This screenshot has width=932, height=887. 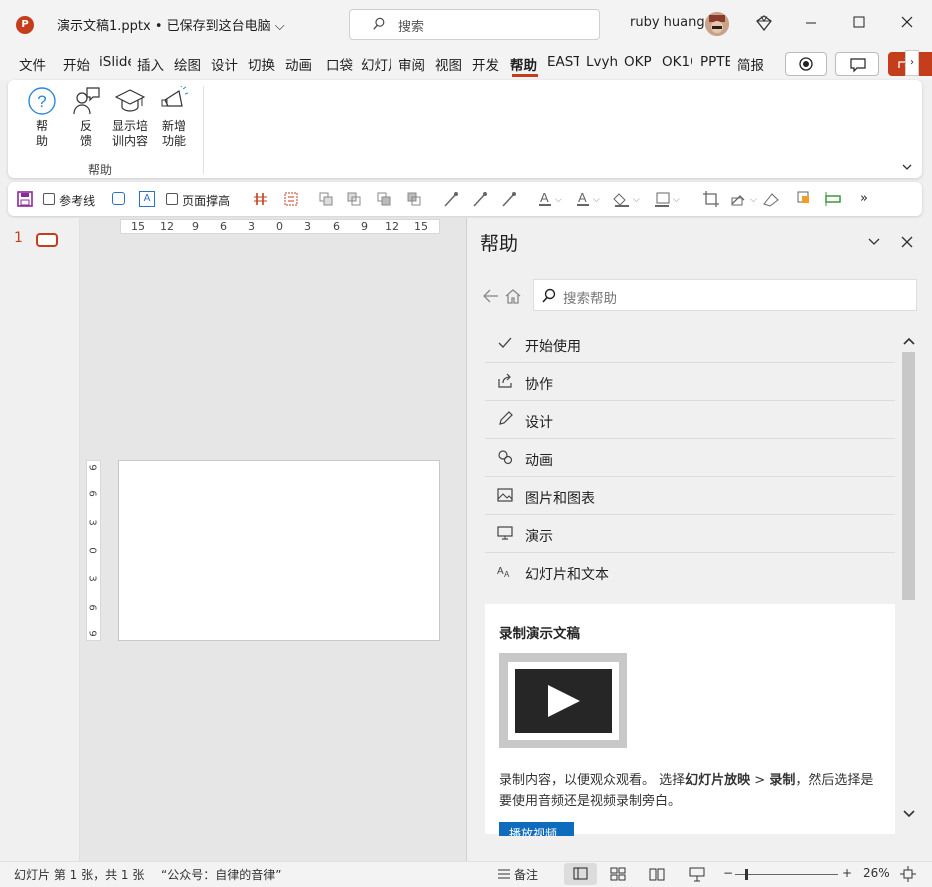 What do you see at coordinates (786, 874) in the screenshot?
I see `zoom-slider-track` at bounding box center [786, 874].